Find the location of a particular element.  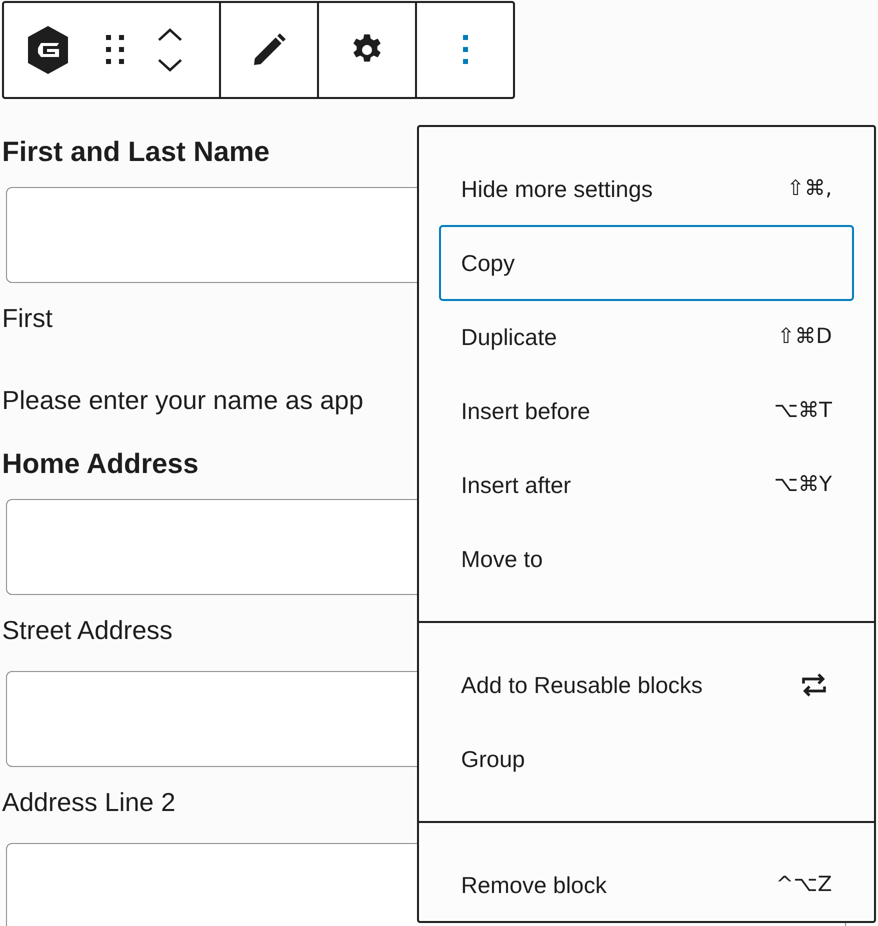

sub-label: Street Address is located at coordinates (87, 630).